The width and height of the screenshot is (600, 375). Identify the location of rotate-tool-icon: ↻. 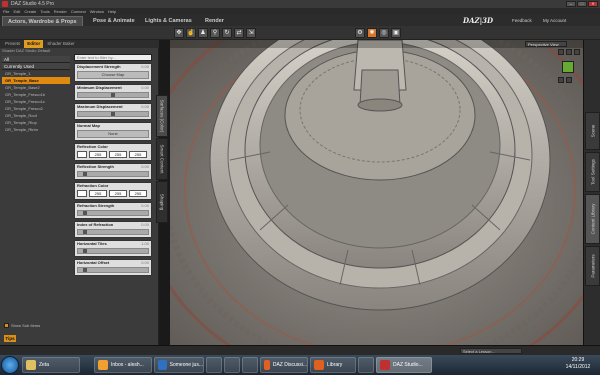
(227, 33).